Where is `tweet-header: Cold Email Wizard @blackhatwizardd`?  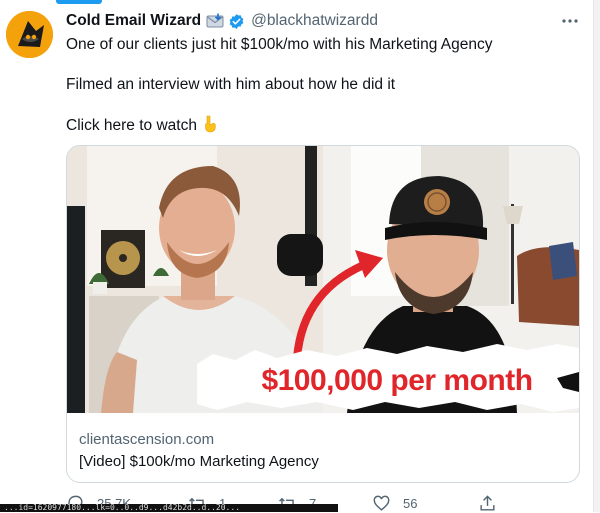
tweet-header: Cold Email Wizard @blackhatwizardd is located at coordinates (323, 21).